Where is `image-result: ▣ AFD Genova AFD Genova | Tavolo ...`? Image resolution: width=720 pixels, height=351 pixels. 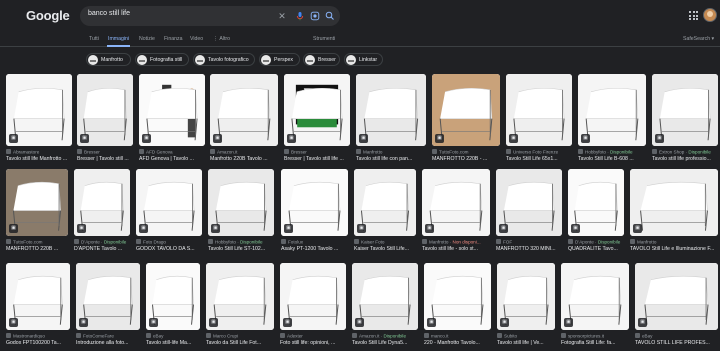 image-result: ▣ AFD Genova AFD Genova | Tavolo ... is located at coordinates (172, 120).